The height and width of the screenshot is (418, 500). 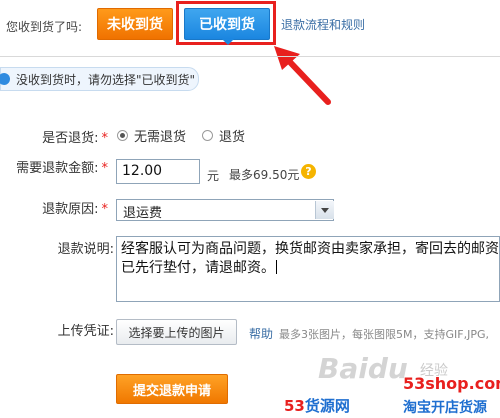 I want to click on received-button: 已收到货, so click(x=227, y=24).